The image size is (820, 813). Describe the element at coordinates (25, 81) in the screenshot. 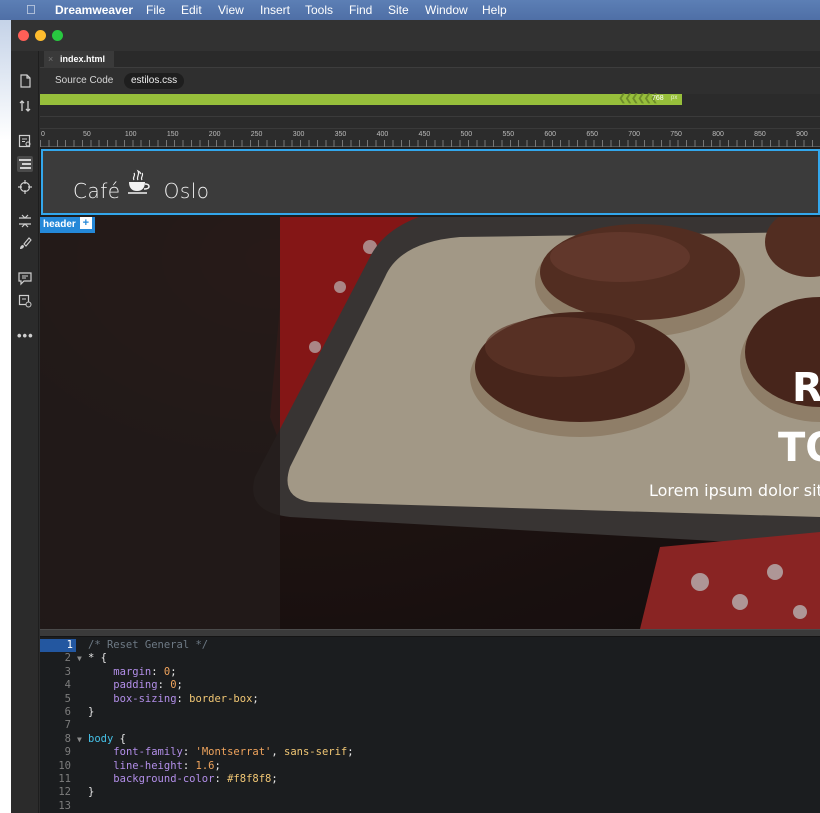

I see `new-file-icon` at that location.